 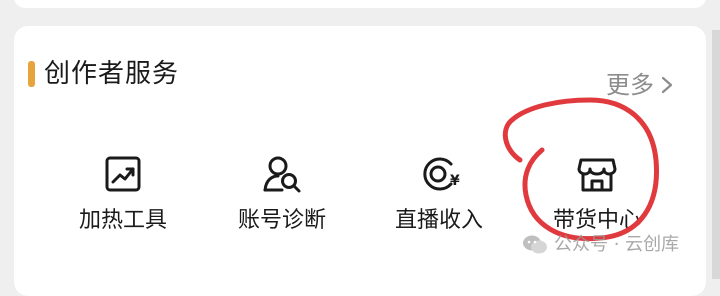 What do you see at coordinates (360, 4) in the screenshot?
I see `previous-card` at bounding box center [360, 4].